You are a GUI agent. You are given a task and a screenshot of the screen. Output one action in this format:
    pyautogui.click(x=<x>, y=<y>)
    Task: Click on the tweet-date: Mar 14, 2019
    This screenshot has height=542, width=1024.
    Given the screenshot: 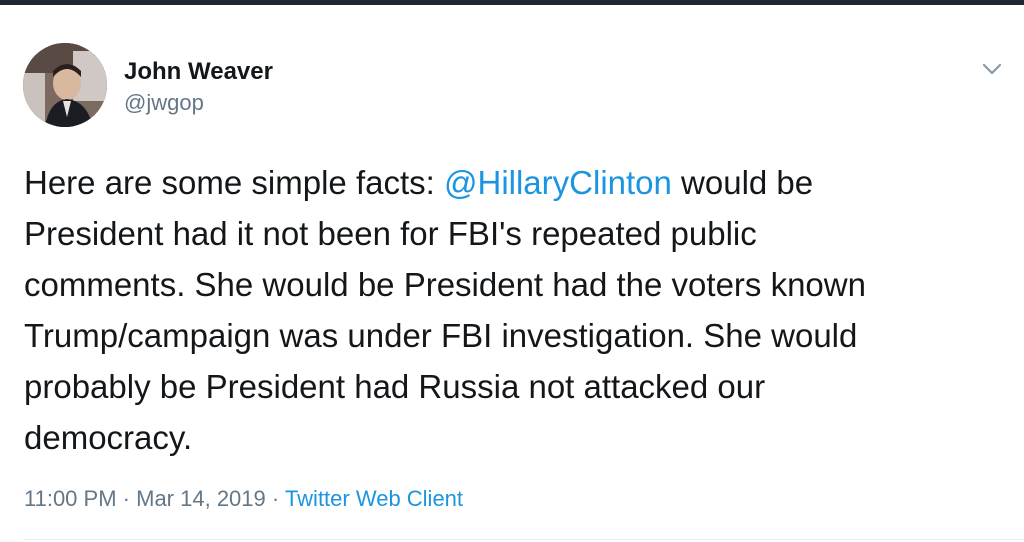 What is the action you would take?
    pyautogui.click(x=201, y=498)
    